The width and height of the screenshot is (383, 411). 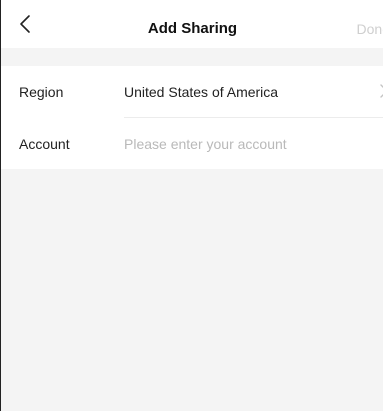 What do you see at coordinates (201, 91) in the screenshot?
I see `region-value: United States of America` at bounding box center [201, 91].